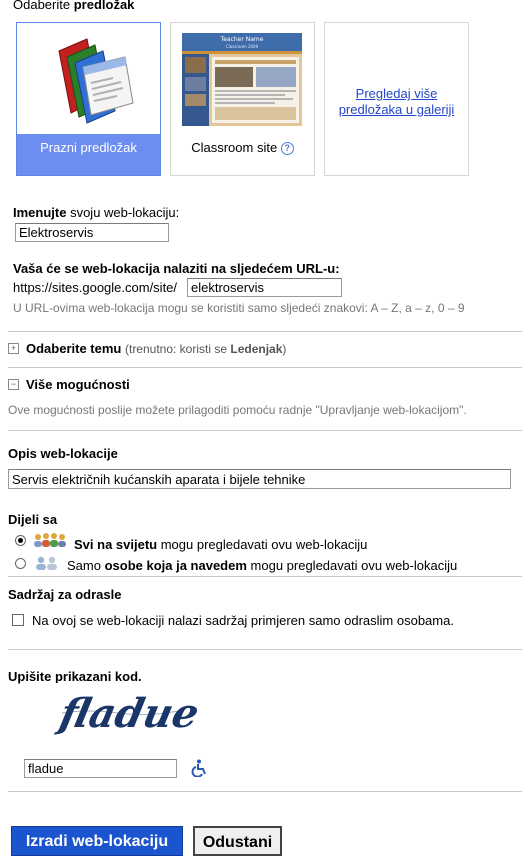  I want to click on url-input, so click(264, 287).